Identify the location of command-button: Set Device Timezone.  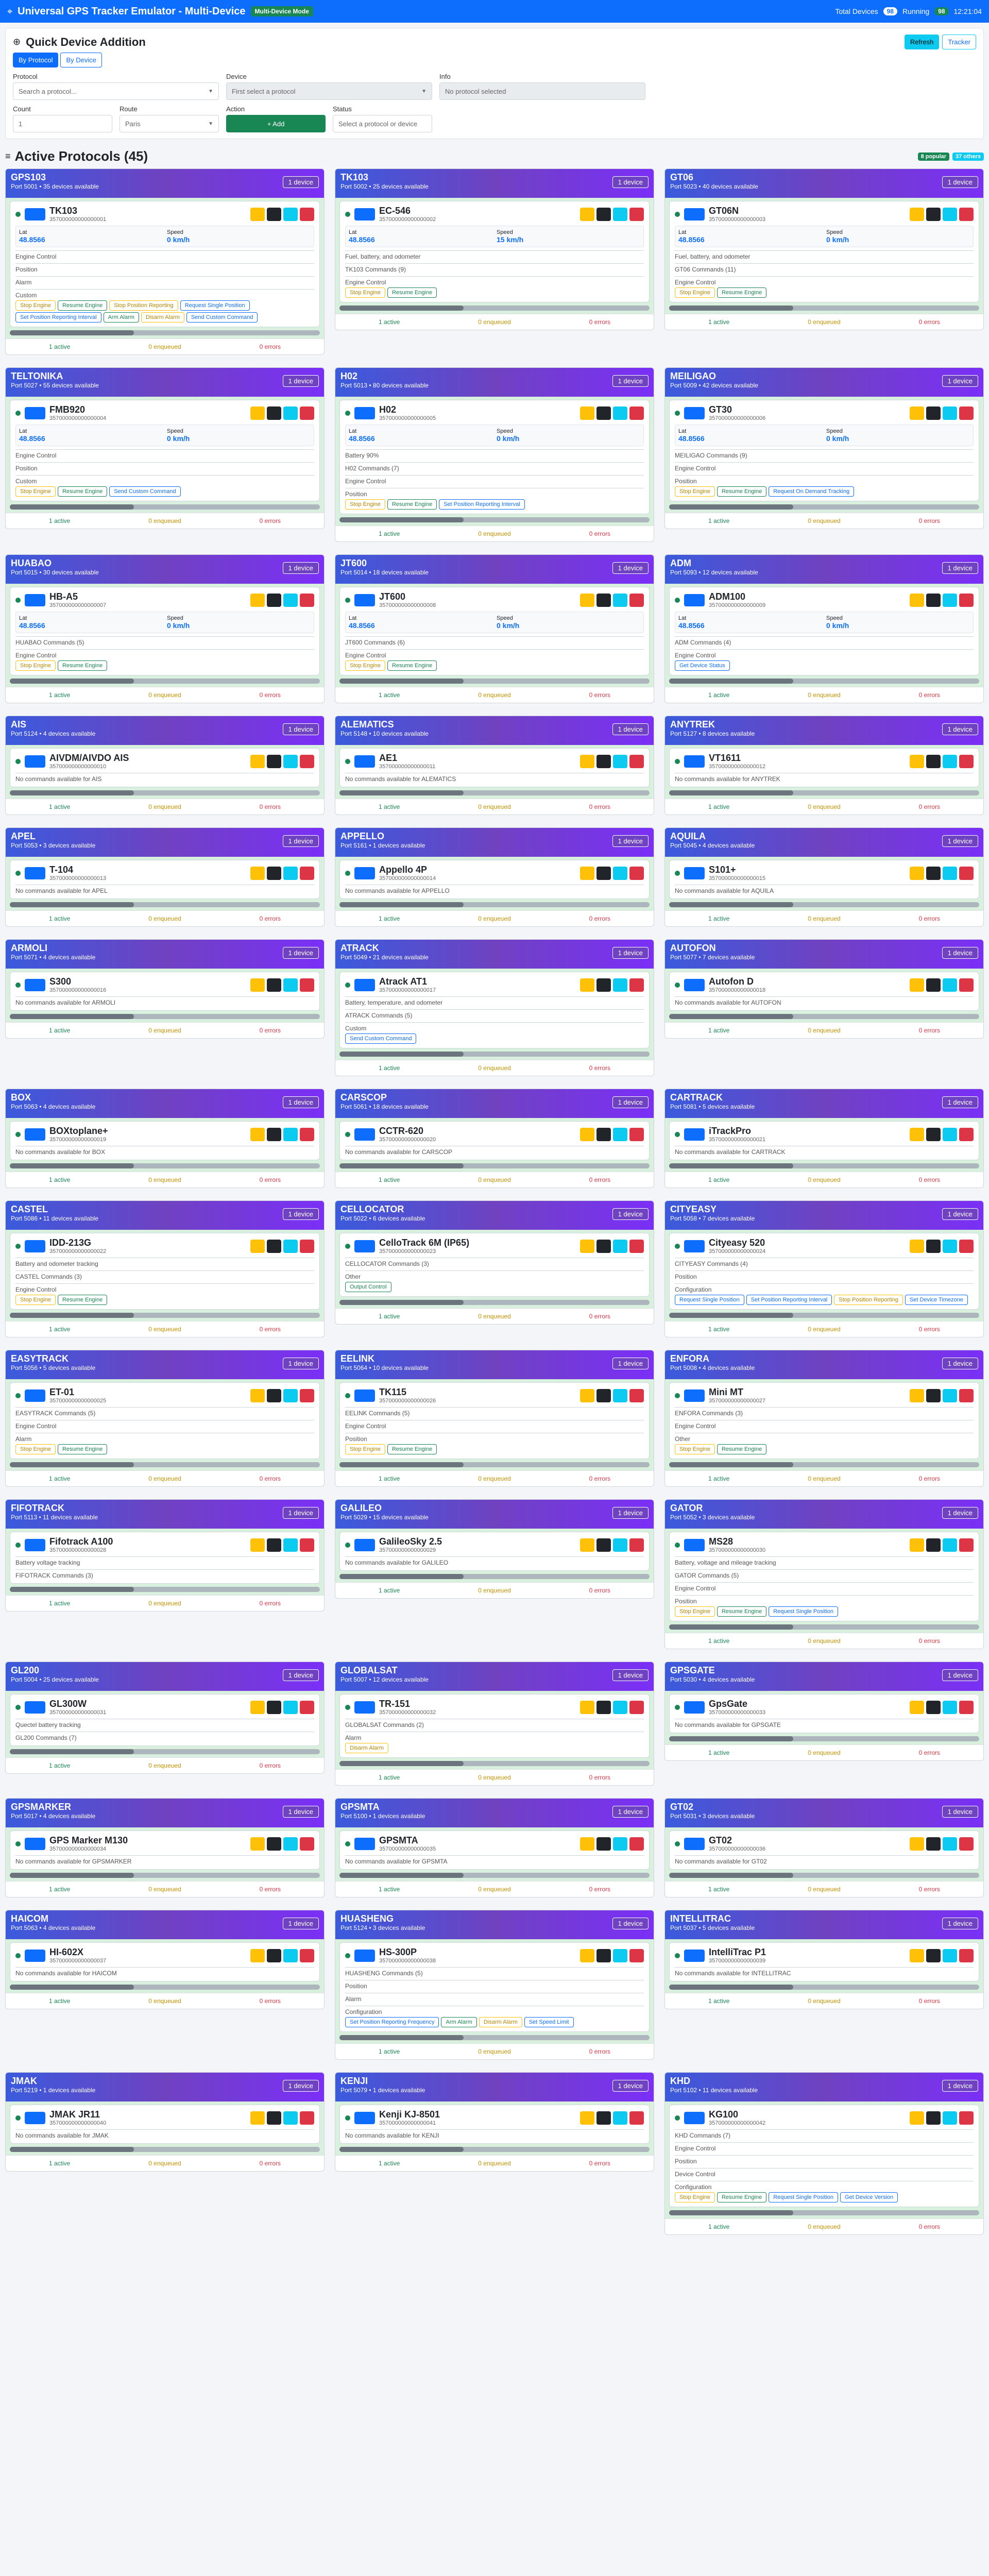
(936, 1300).